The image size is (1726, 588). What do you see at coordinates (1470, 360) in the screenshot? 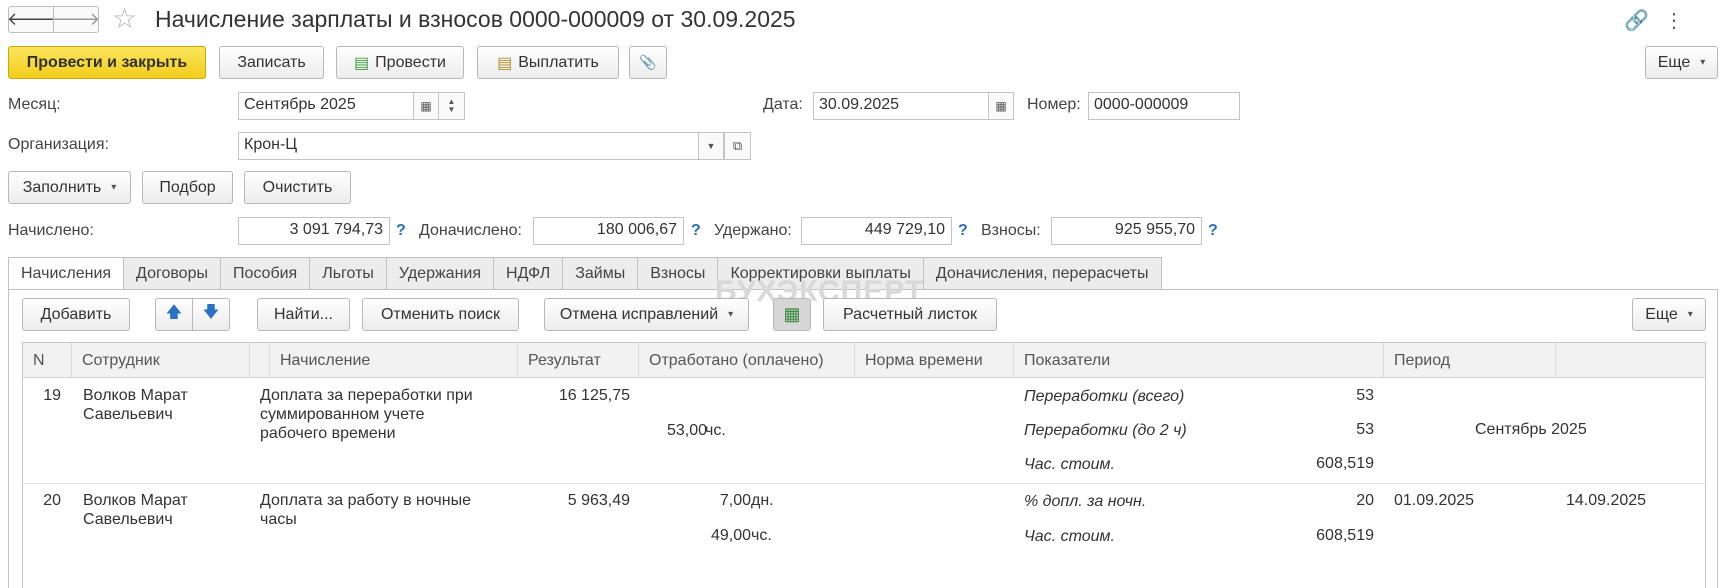
I see `col-period: Период` at bounding box center [1470, 360].